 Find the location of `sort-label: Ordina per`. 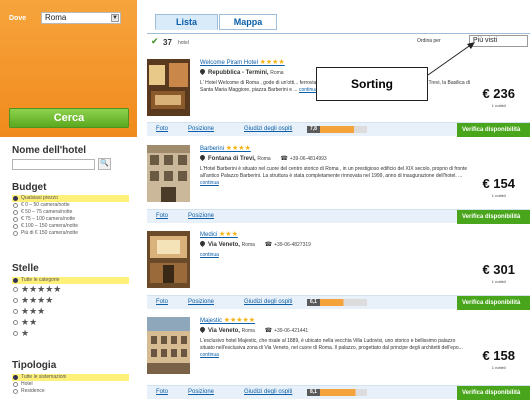

sort-label: Ordina per is located at coordinates (429, 41).